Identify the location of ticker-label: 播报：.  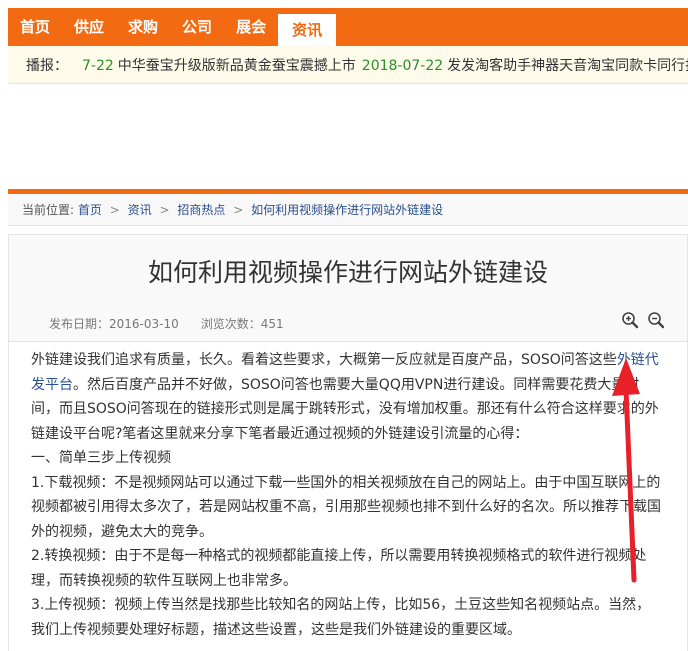
(47, 65).